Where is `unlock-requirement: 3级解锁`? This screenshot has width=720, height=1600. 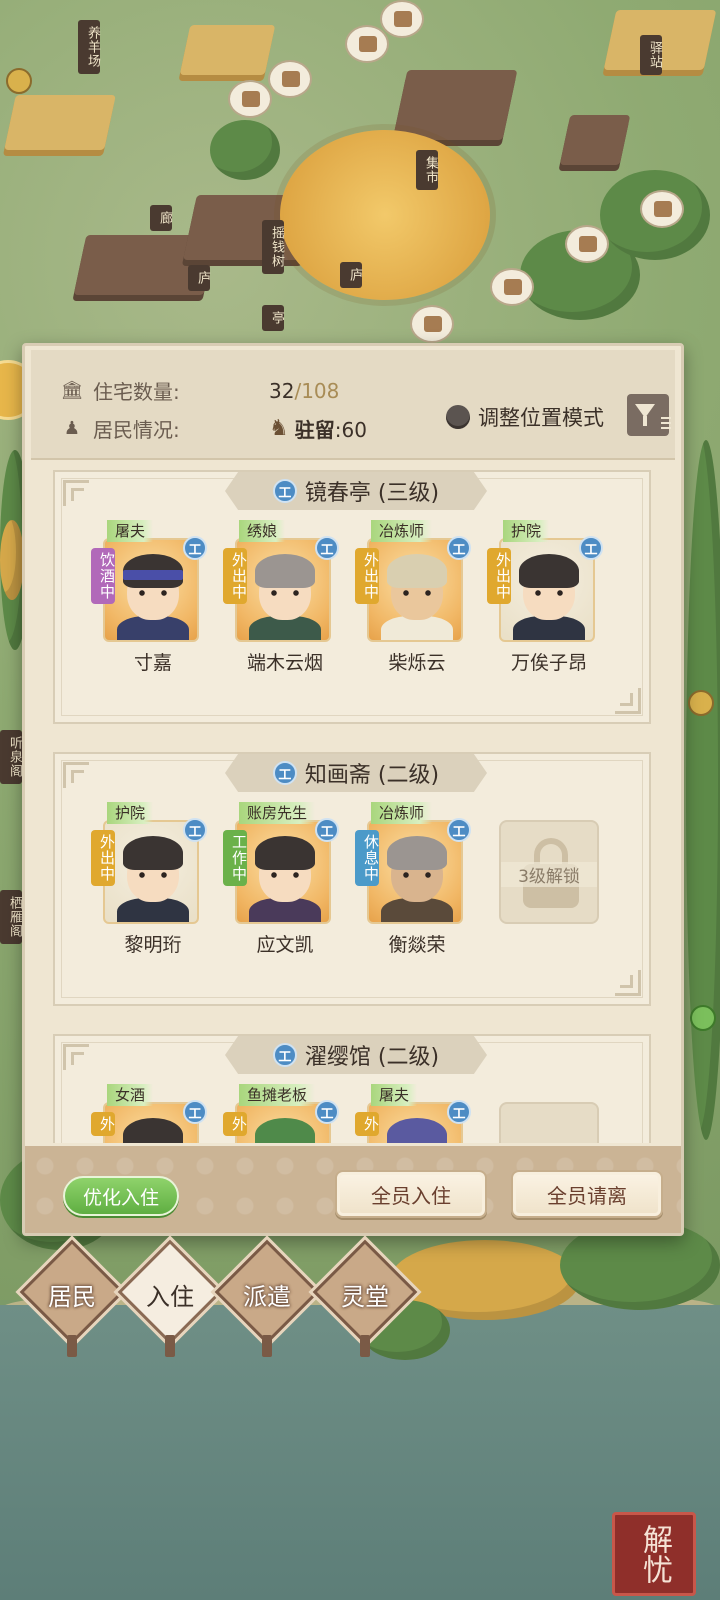 unlock-requirement: 3级解锁 is located at coordinates (549, 874).